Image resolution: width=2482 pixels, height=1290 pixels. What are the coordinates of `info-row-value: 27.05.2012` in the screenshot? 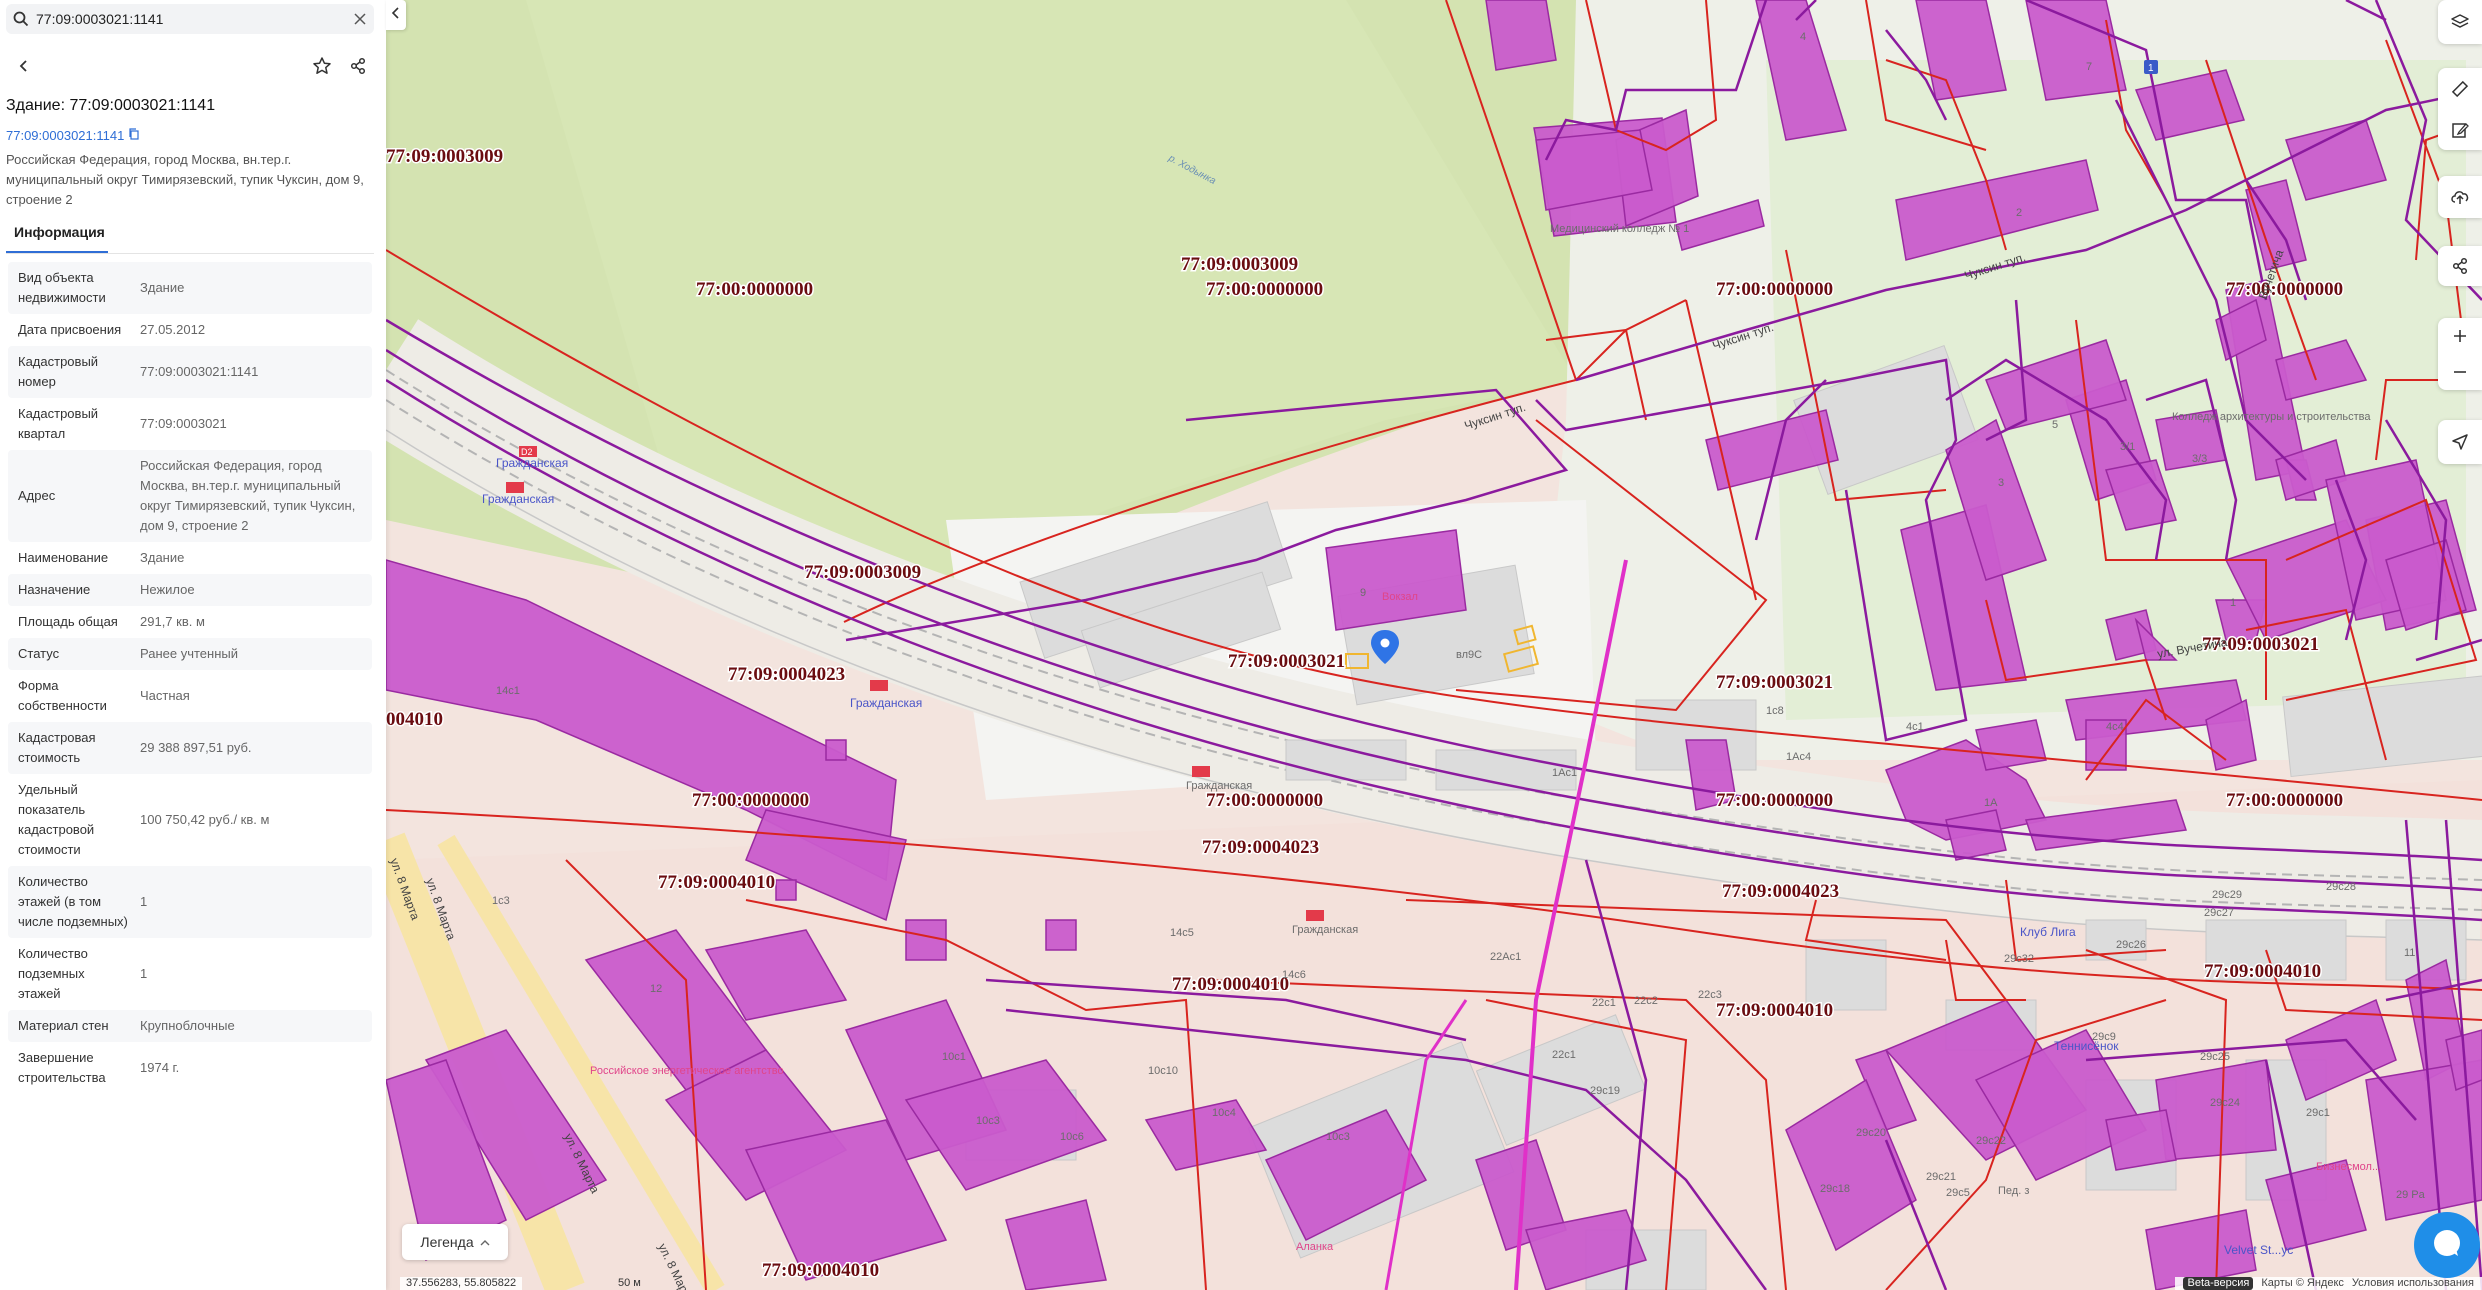 It's located at (173, 329).